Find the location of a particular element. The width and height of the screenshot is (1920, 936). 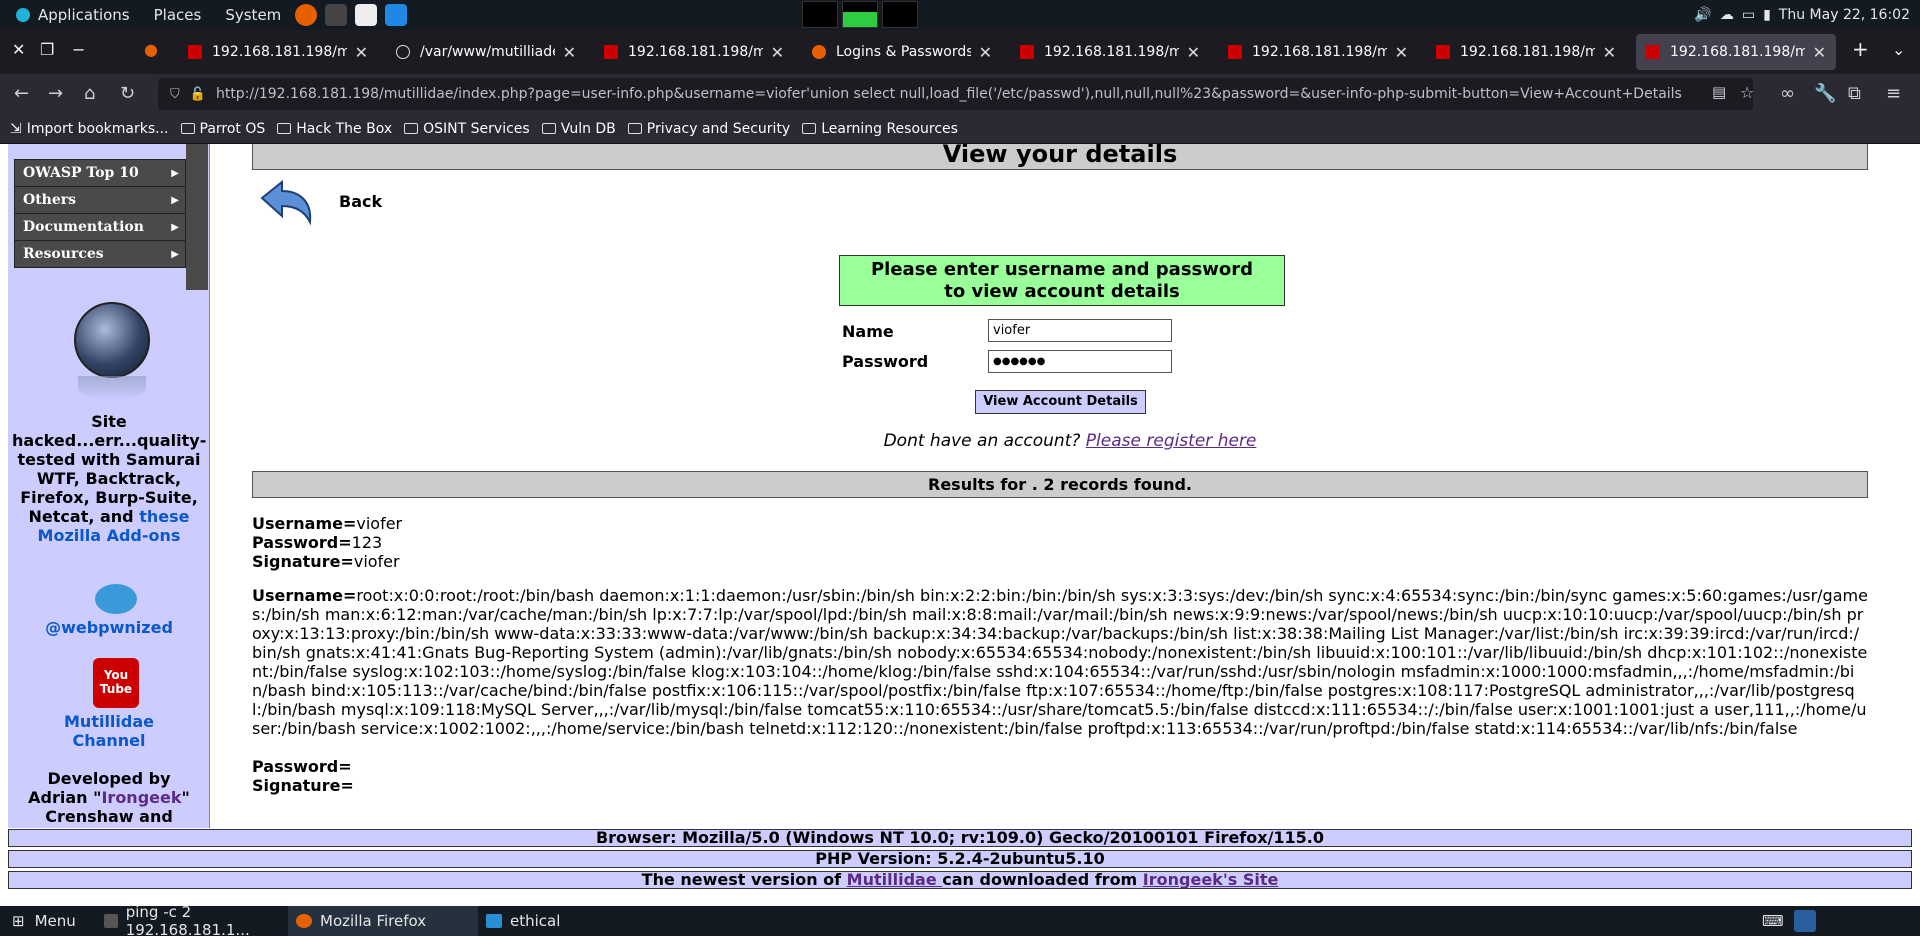

youtube-icon: You Tube is located at coordinates (116, 683).